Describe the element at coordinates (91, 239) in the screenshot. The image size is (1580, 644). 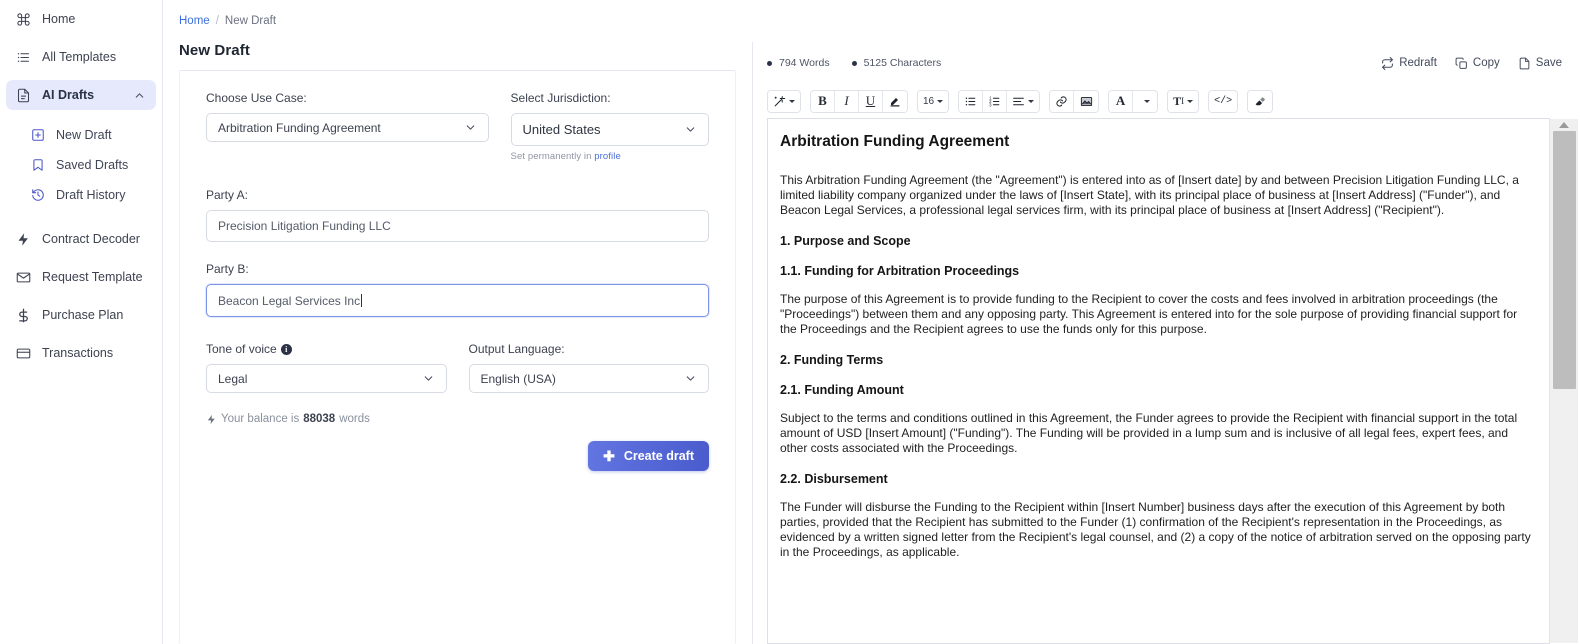
I see `sidebar-item-label: Contract Decoder` at that location.